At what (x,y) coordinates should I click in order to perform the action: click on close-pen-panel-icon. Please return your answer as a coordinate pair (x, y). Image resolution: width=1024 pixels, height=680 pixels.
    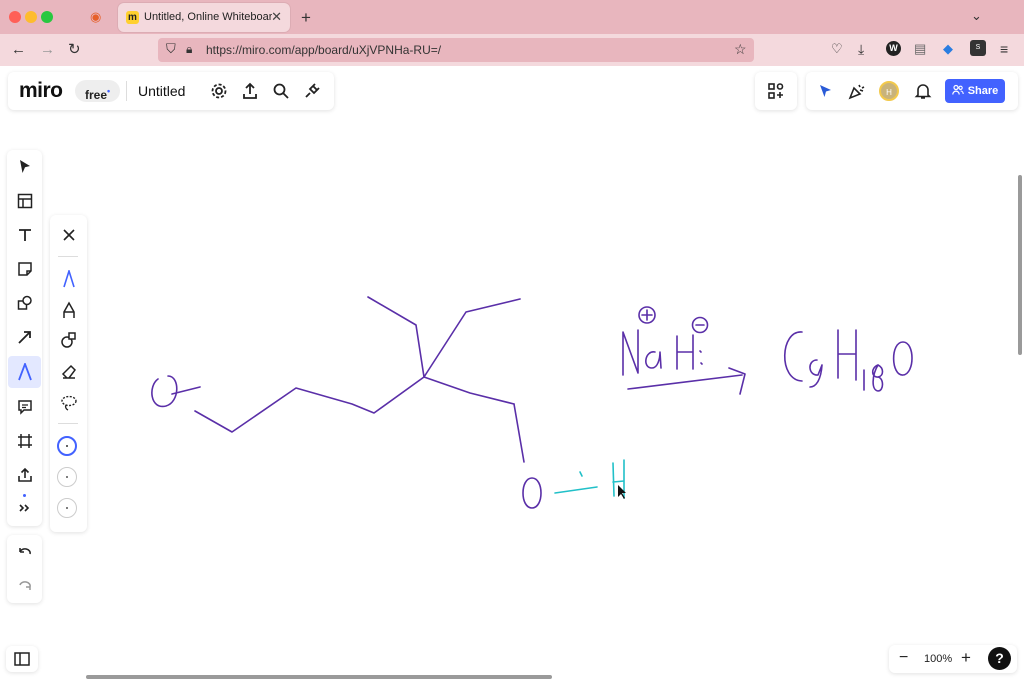
    Looking at the image, I should click on (69, 235).